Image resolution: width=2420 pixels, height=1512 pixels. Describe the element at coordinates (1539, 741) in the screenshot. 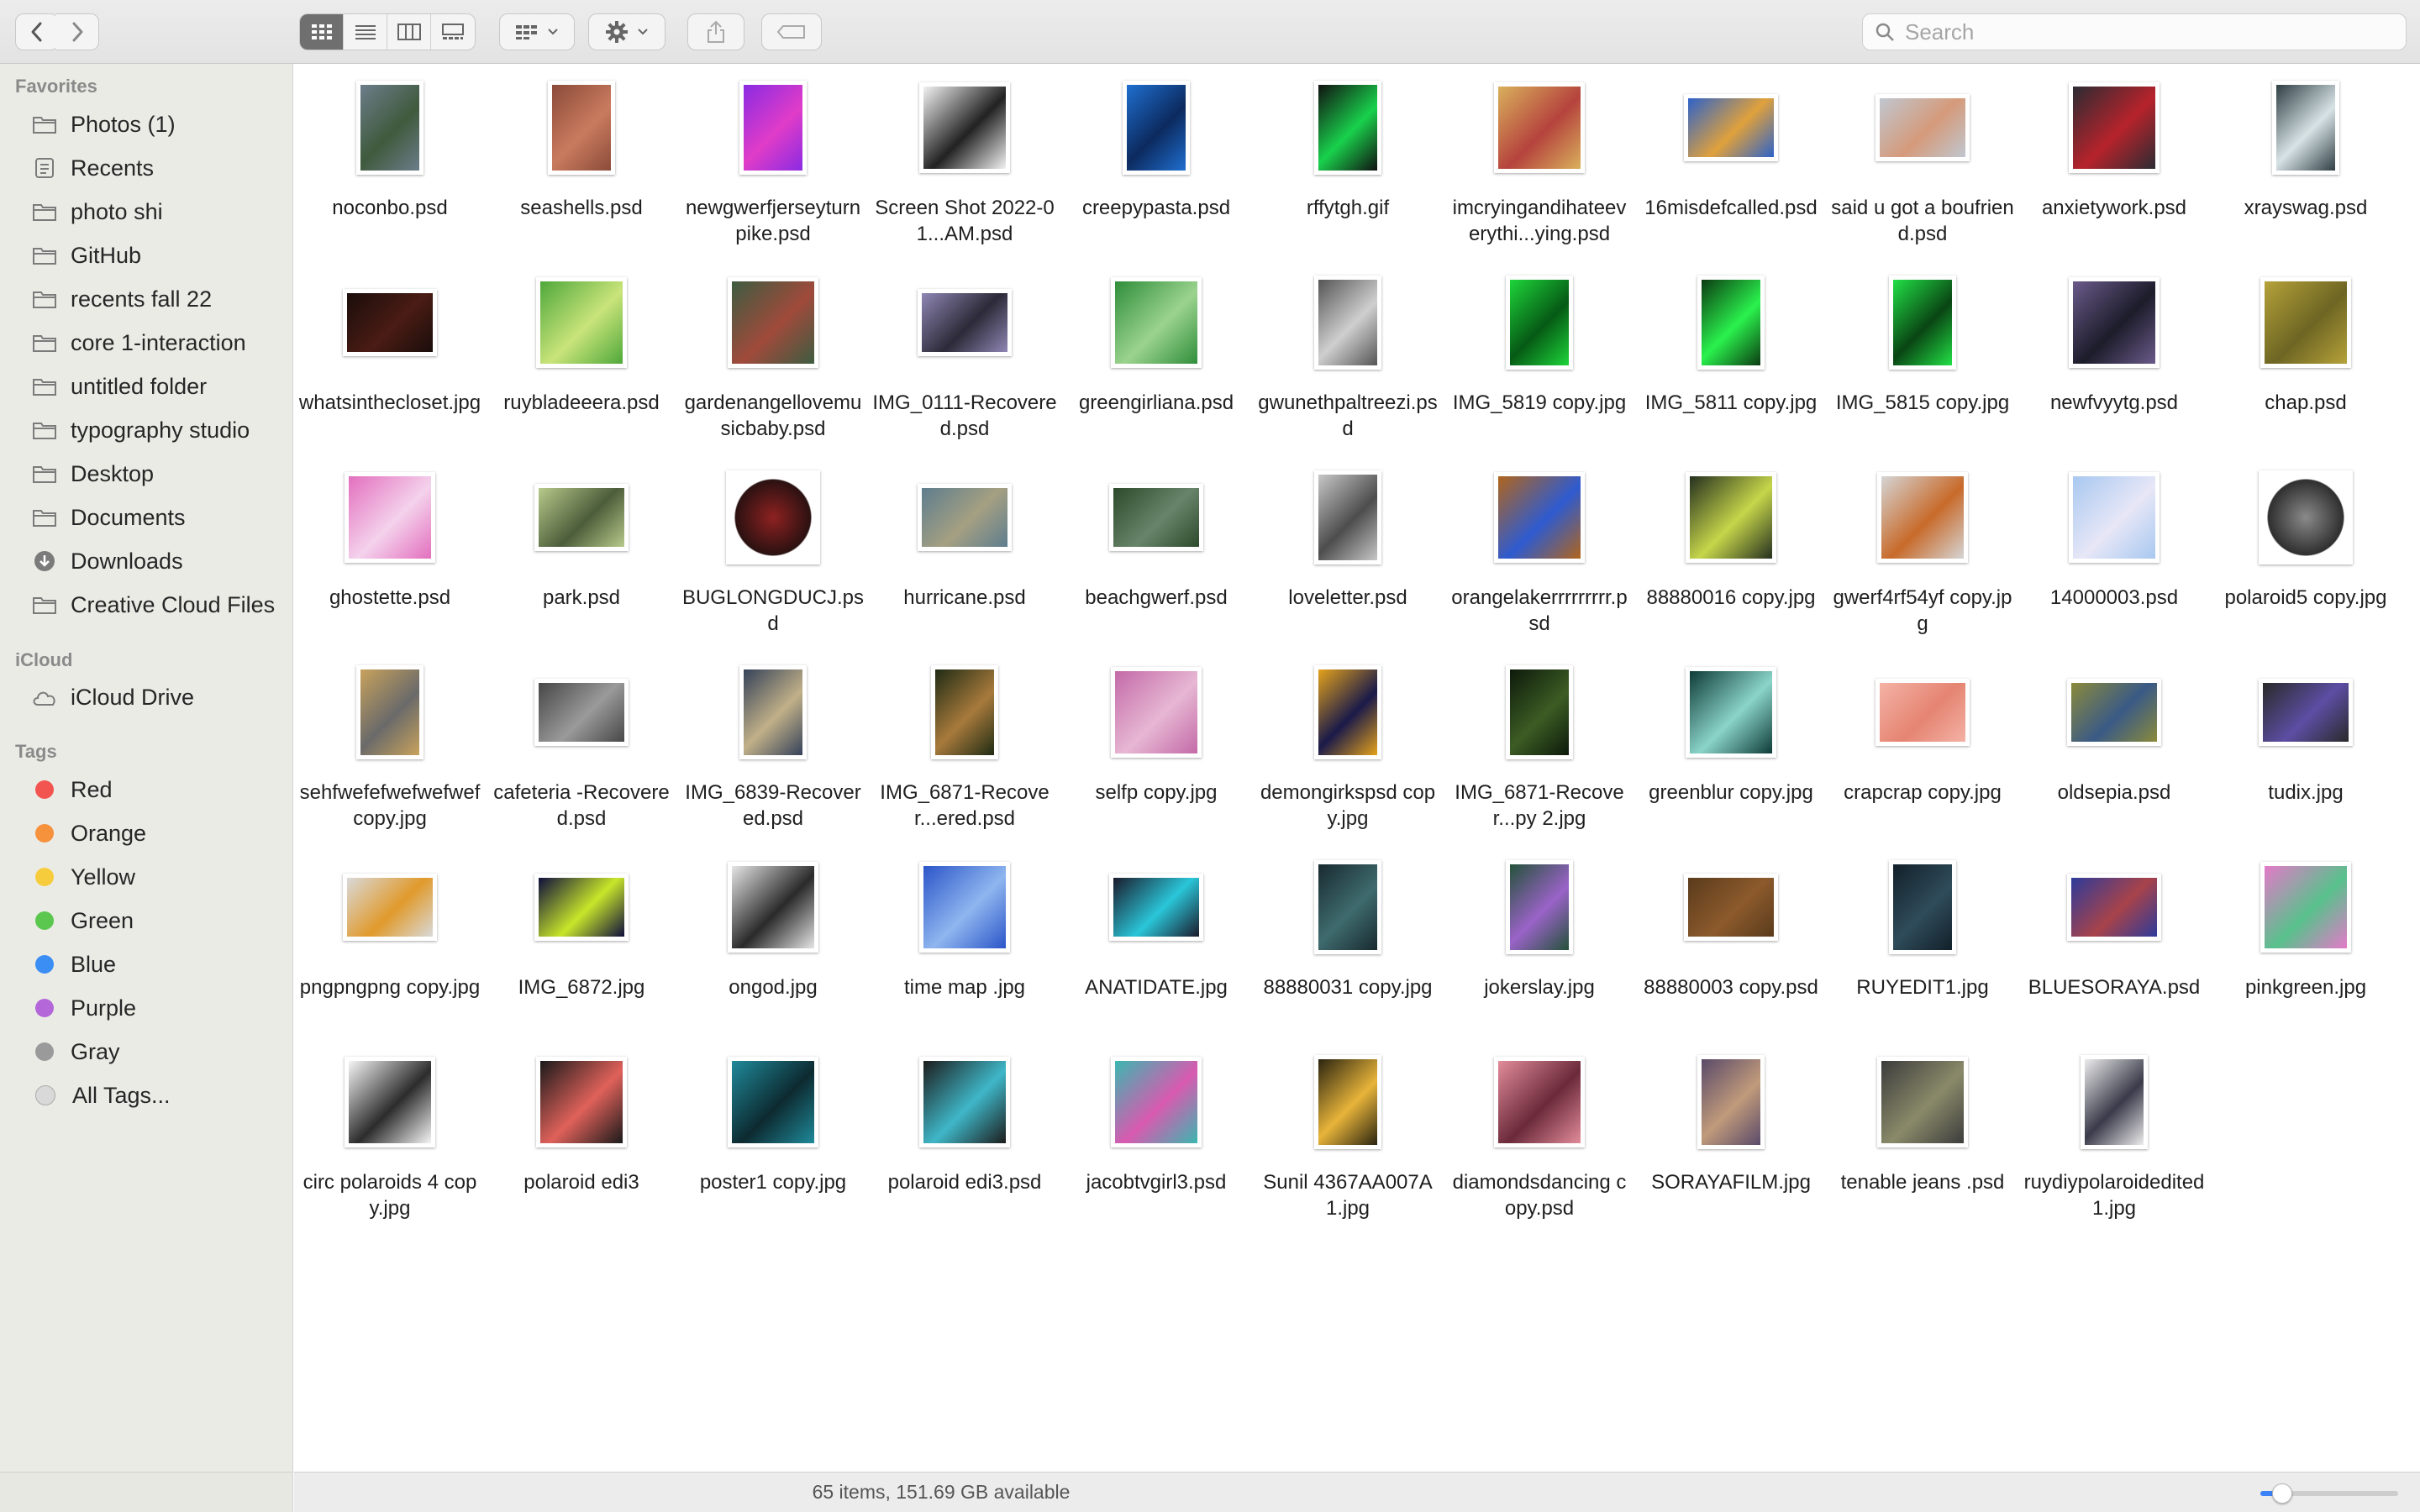

I see `file-item: IMG_6871-Recover...py 2.jpg` at that location.